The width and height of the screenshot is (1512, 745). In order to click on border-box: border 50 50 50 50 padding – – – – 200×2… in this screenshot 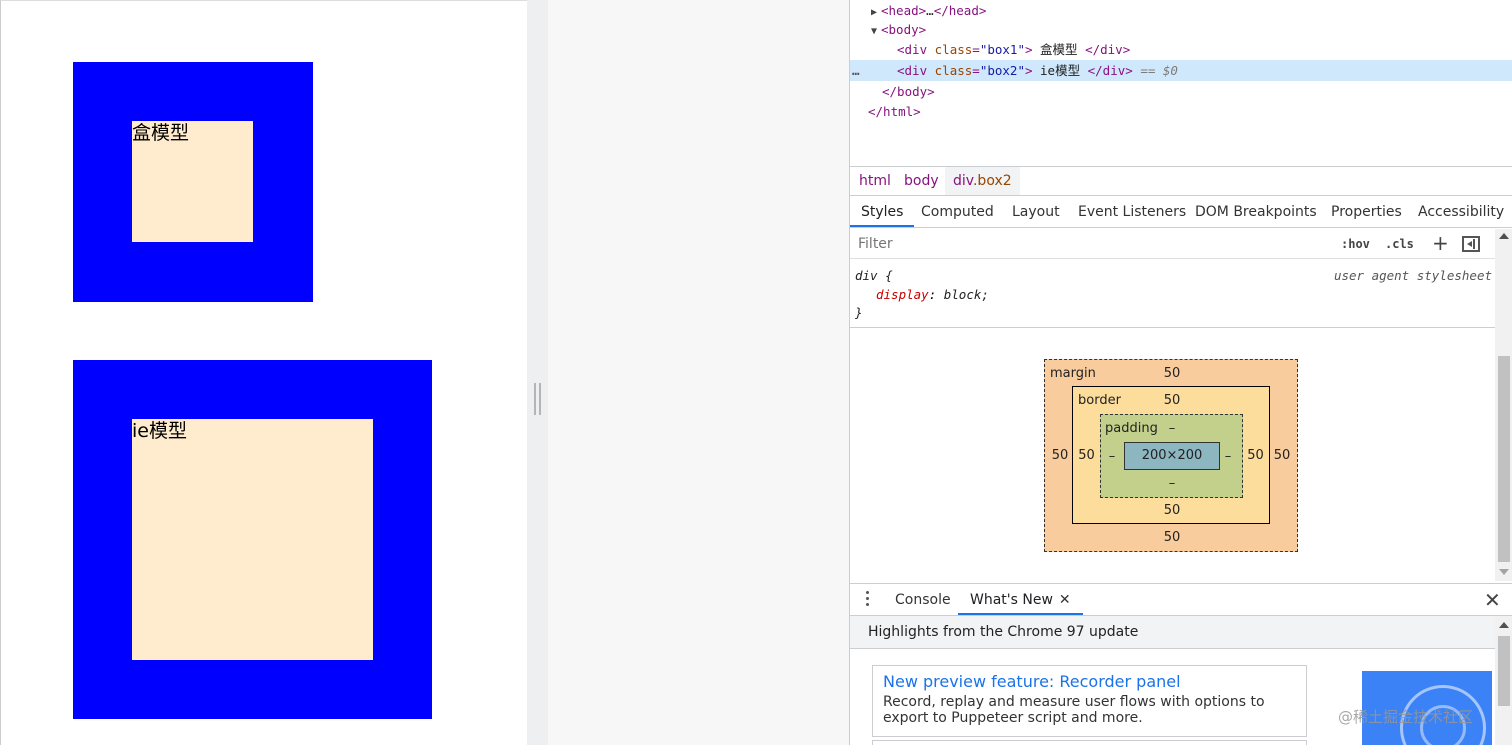, I will do `click(1171, 455)`.